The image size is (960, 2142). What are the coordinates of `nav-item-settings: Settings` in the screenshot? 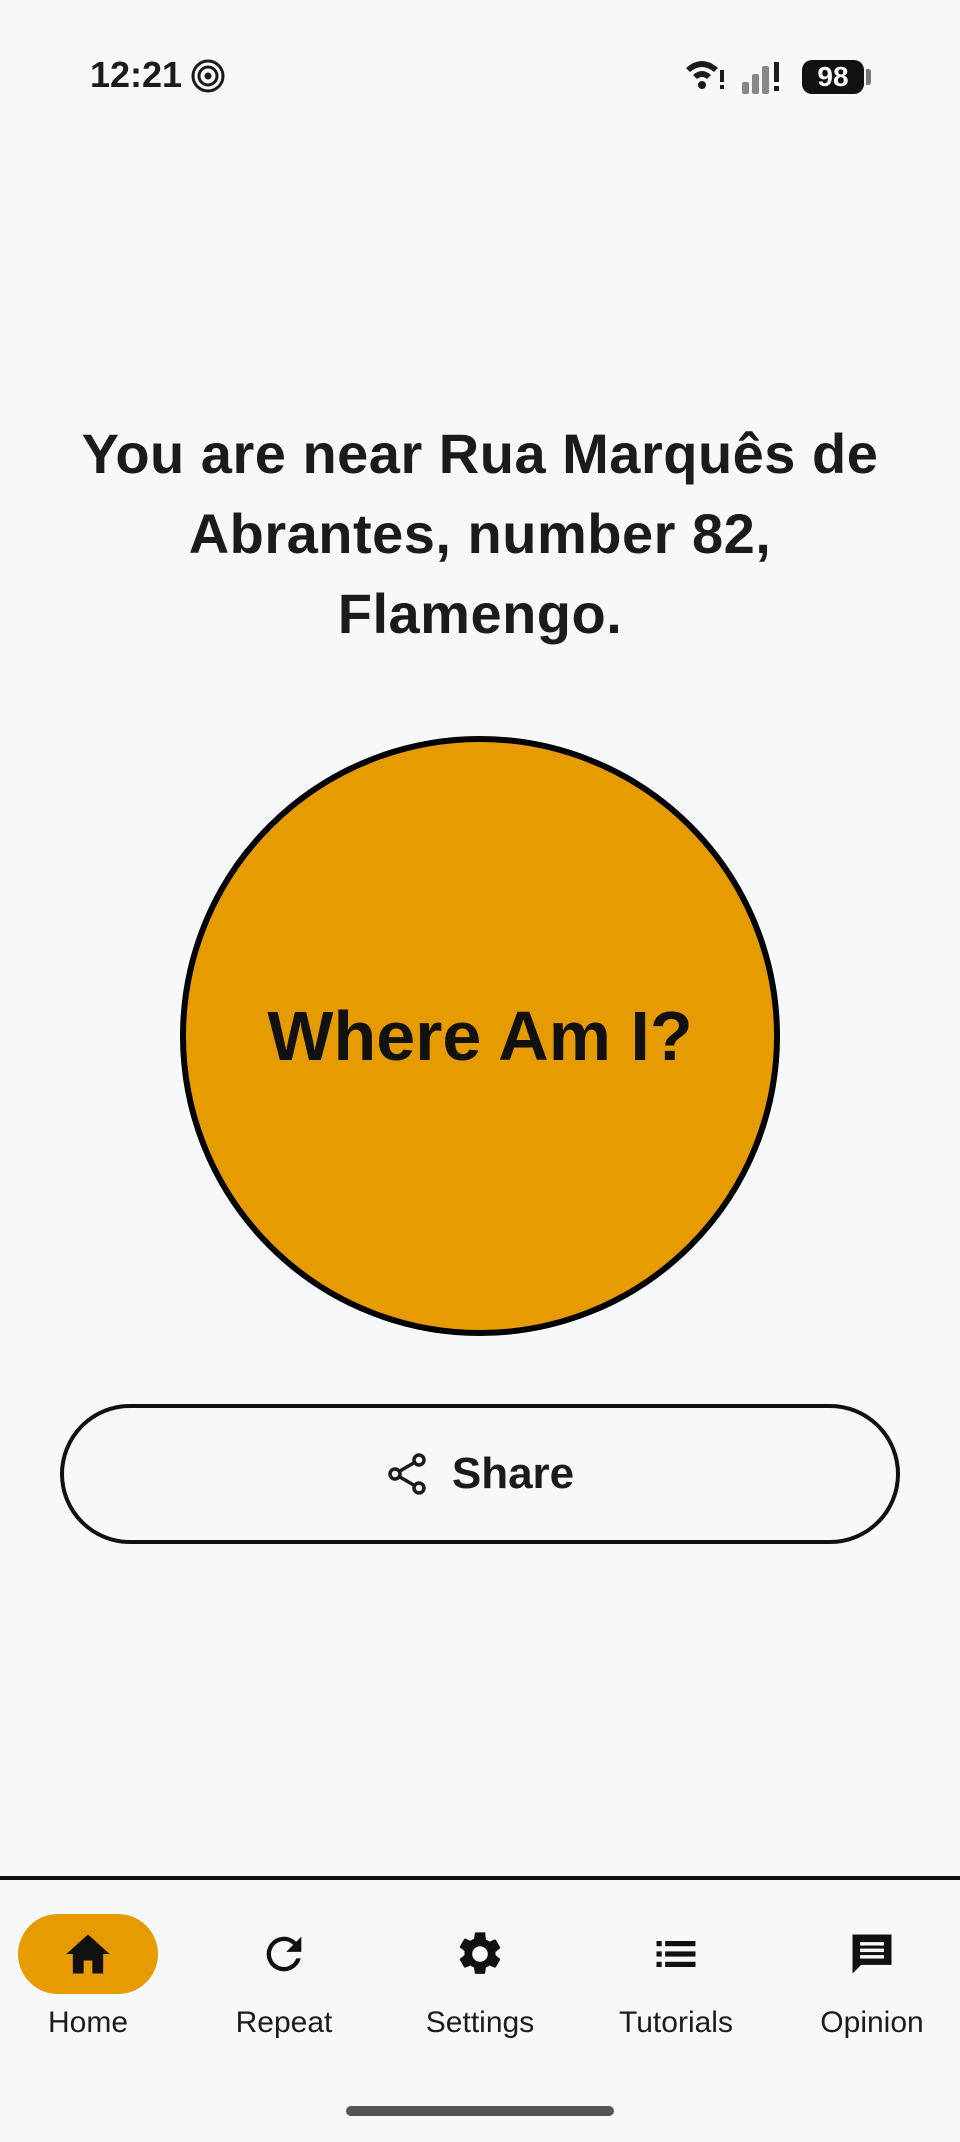 It's located at (480, 1979).